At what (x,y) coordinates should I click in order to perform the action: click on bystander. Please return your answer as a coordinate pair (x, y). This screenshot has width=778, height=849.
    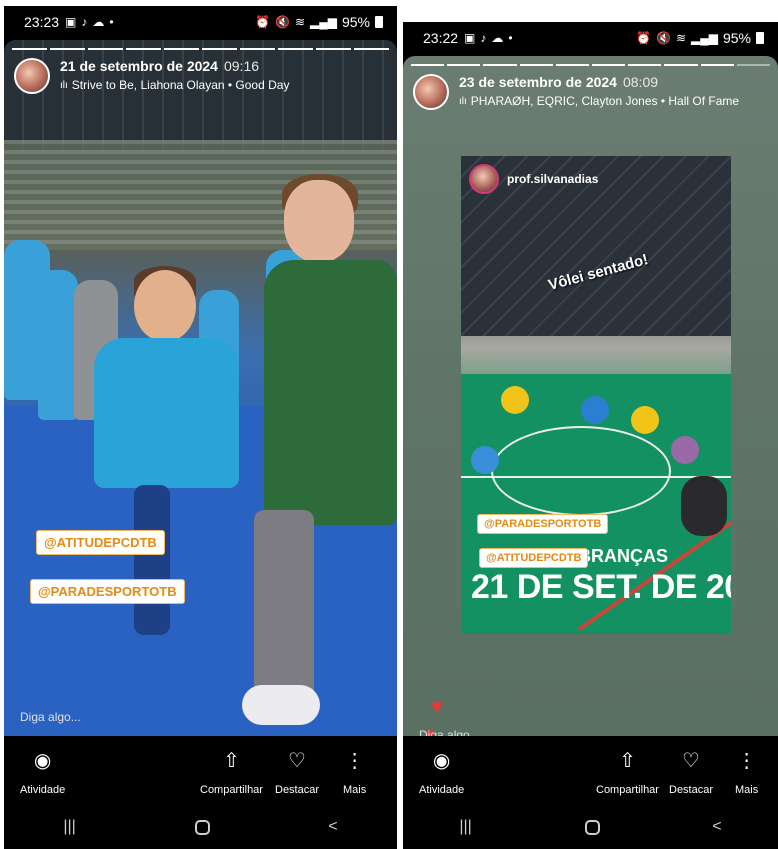
    Looking at the image, I should click on (58, 345).